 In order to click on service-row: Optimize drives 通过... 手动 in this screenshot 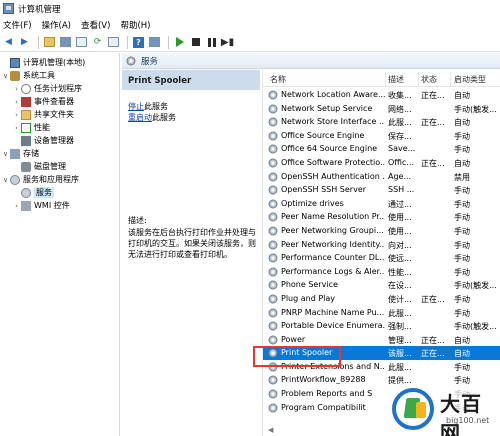, I will do `click(381, 204)`.